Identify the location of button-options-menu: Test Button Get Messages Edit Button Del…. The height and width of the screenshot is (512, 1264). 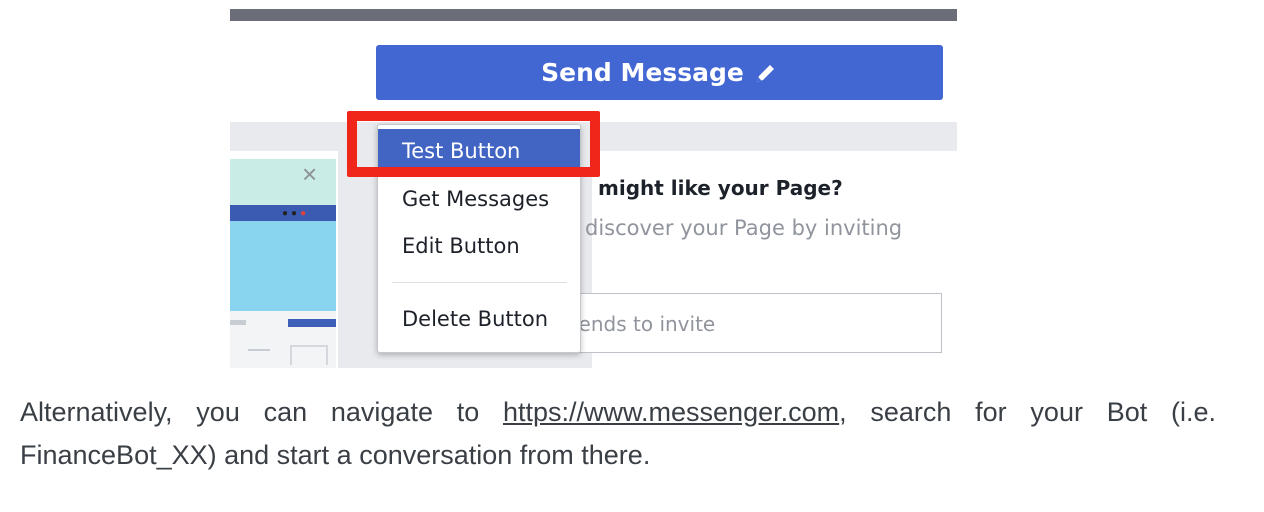
(479, 238).